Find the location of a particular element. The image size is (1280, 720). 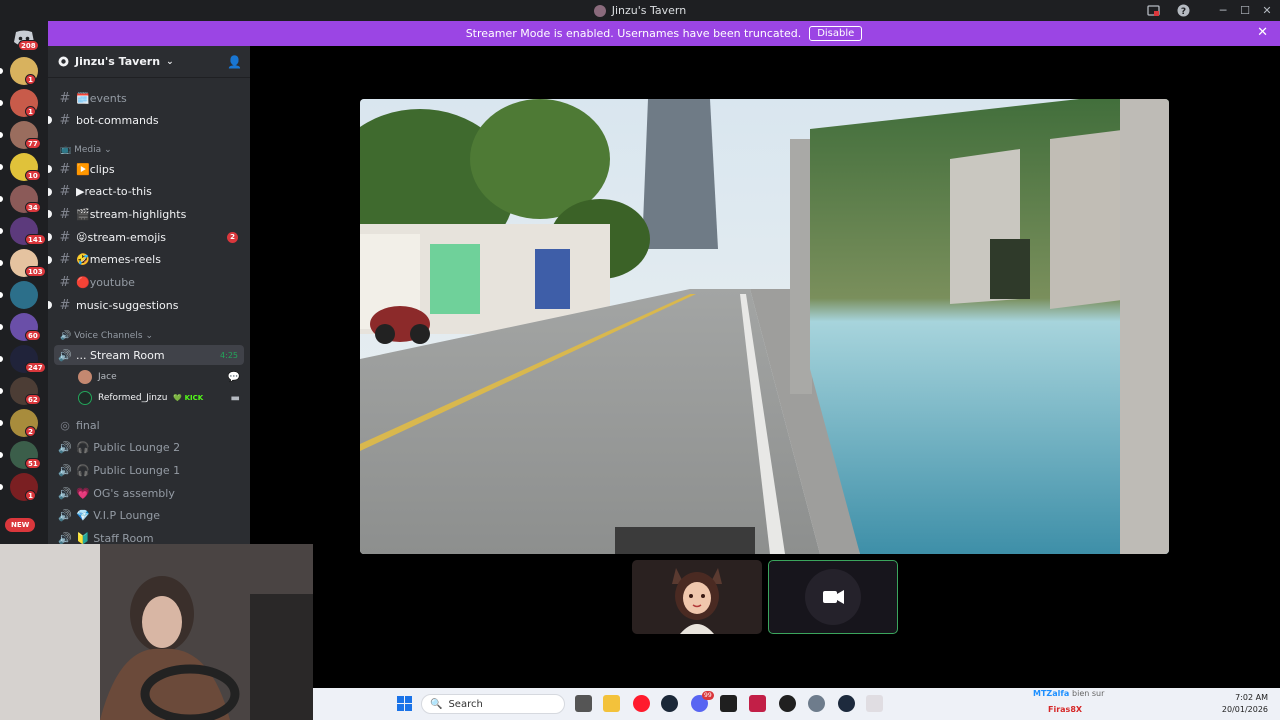

steam-icon is located at coordinates (669, 703).